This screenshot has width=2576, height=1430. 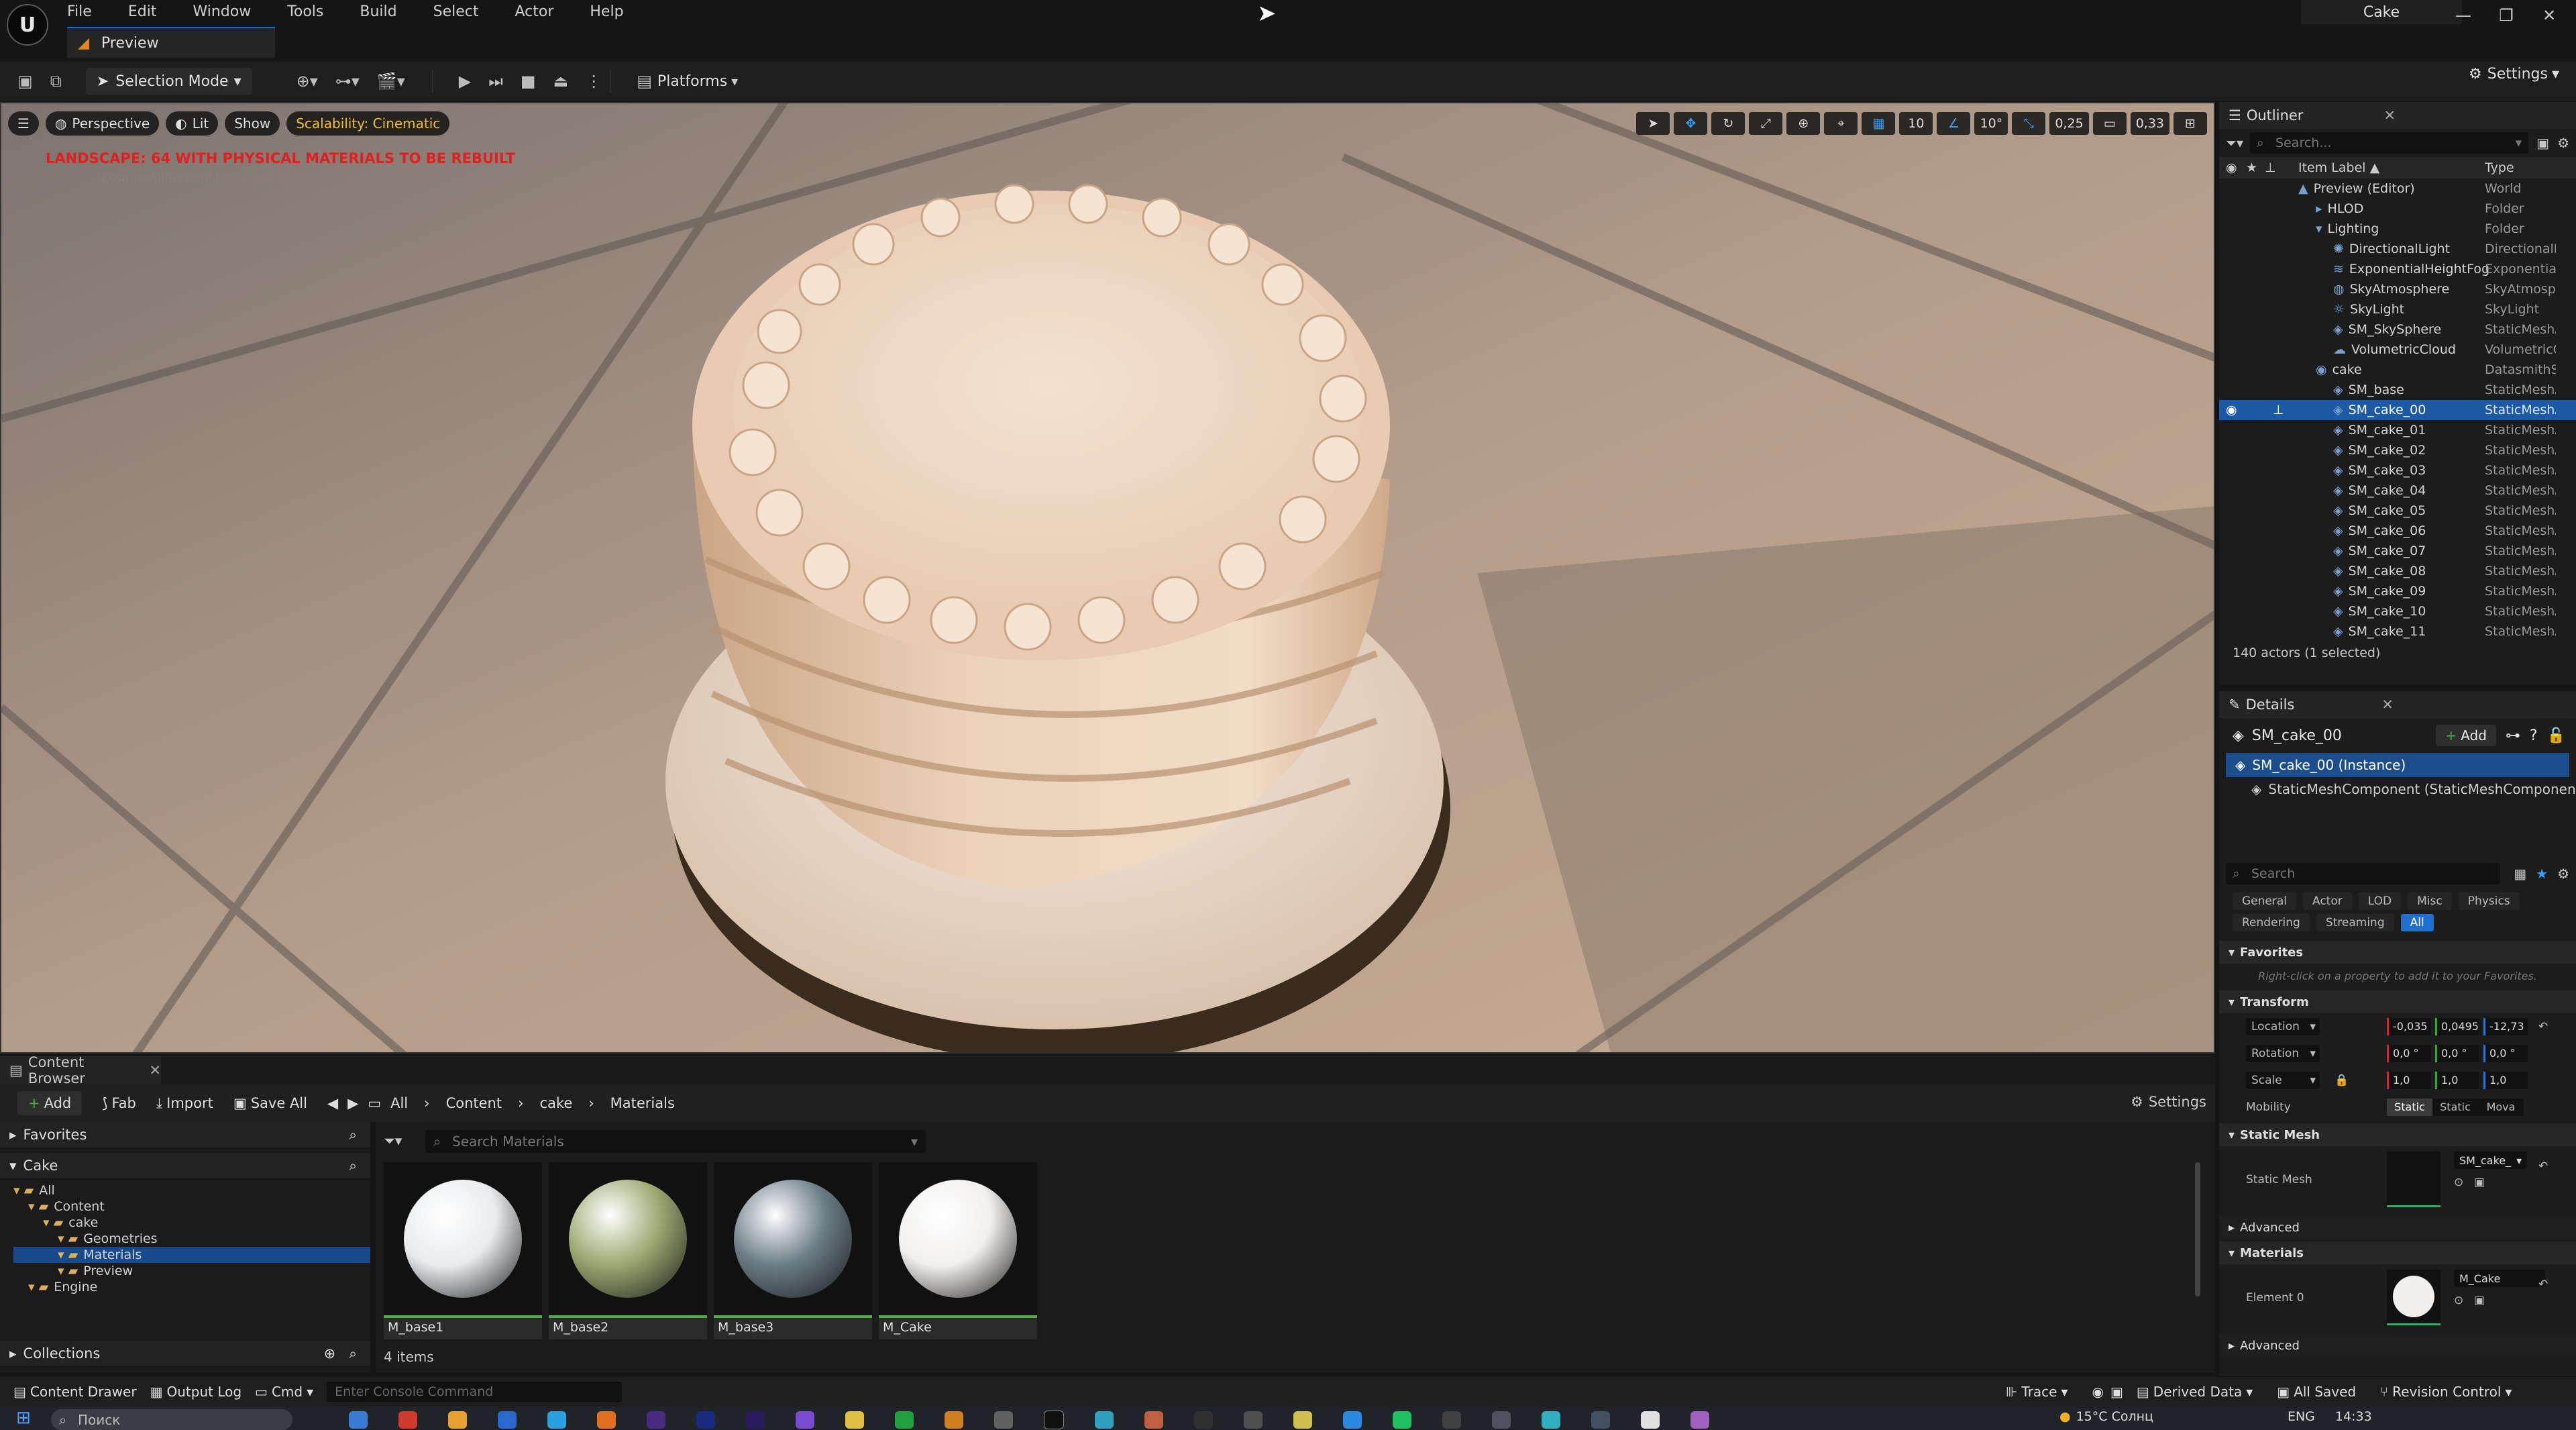 What do you see at coordinates (2397, 953) in the screenshot?
I see `favorites-section: ▾ Favorites` at bounding box center [2397, 953].